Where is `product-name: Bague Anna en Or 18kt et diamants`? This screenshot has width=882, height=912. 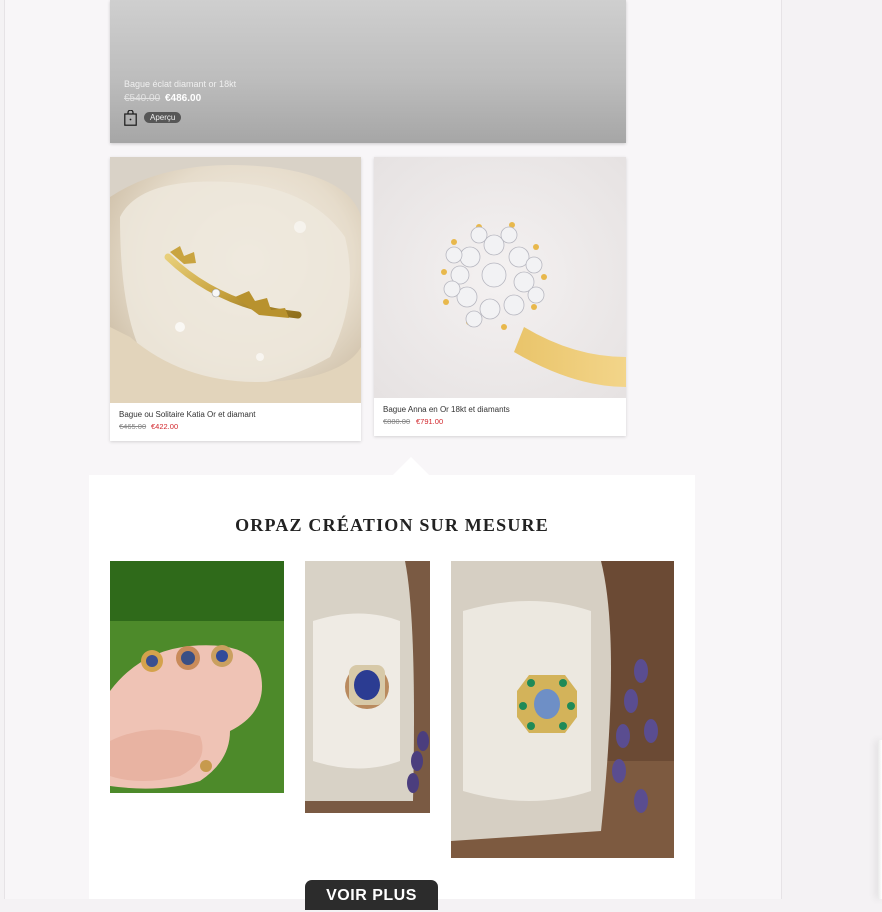
product-name: Bague Anna en Or 18kt et diamants is located at coordinates (446, 409).